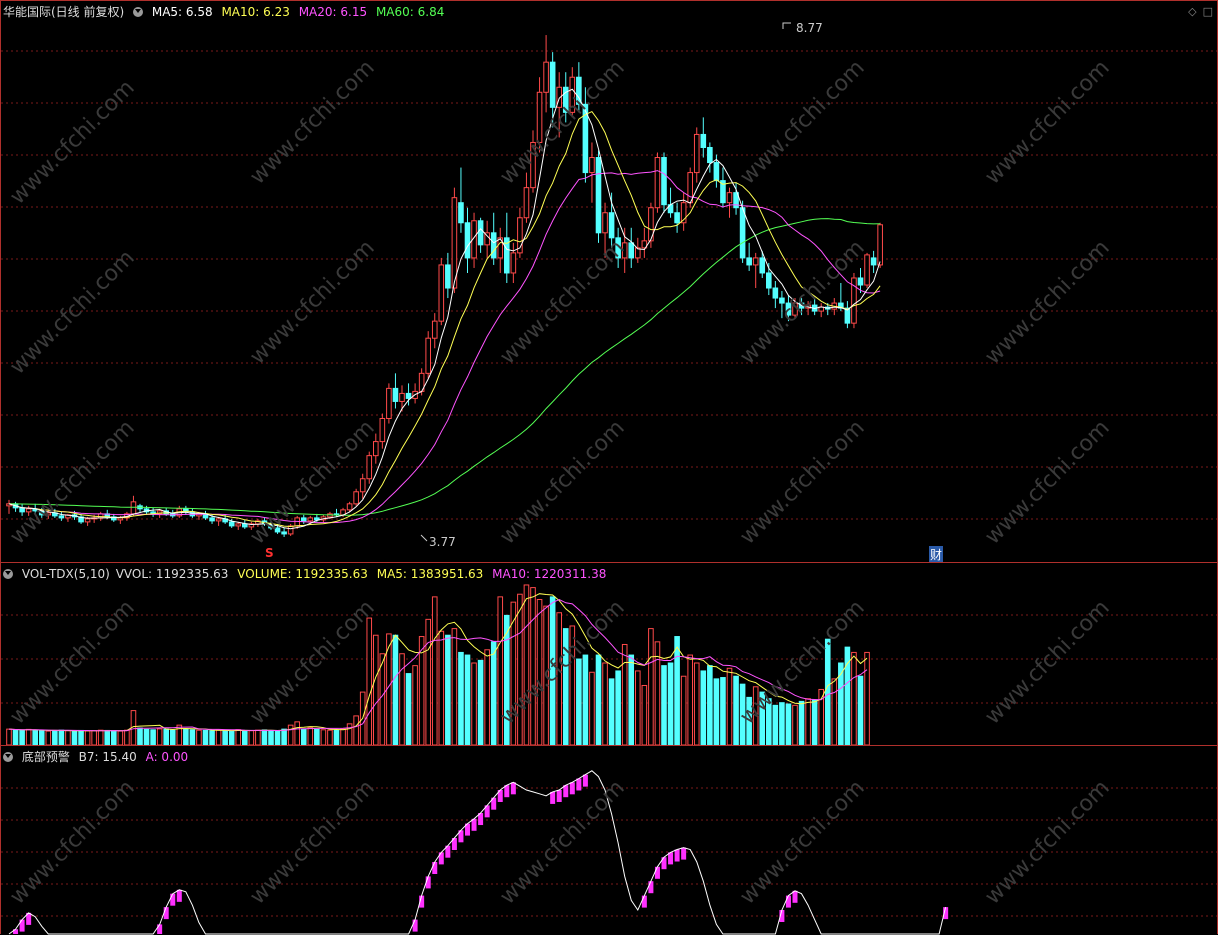 This screenshot has height=935, width=1218. What do you see at coordinates (63, 12) in the screenshot?
I see `stock-title: 华能国际(日线 前复权)` at bounding box center [63, 12].